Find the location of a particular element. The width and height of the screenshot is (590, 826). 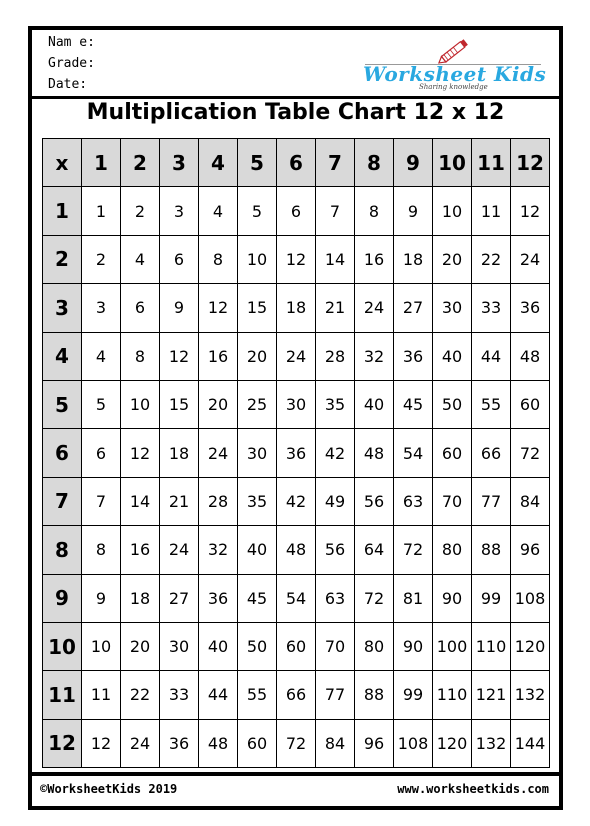

column-header: 1 is located at coordinates (101, 162).